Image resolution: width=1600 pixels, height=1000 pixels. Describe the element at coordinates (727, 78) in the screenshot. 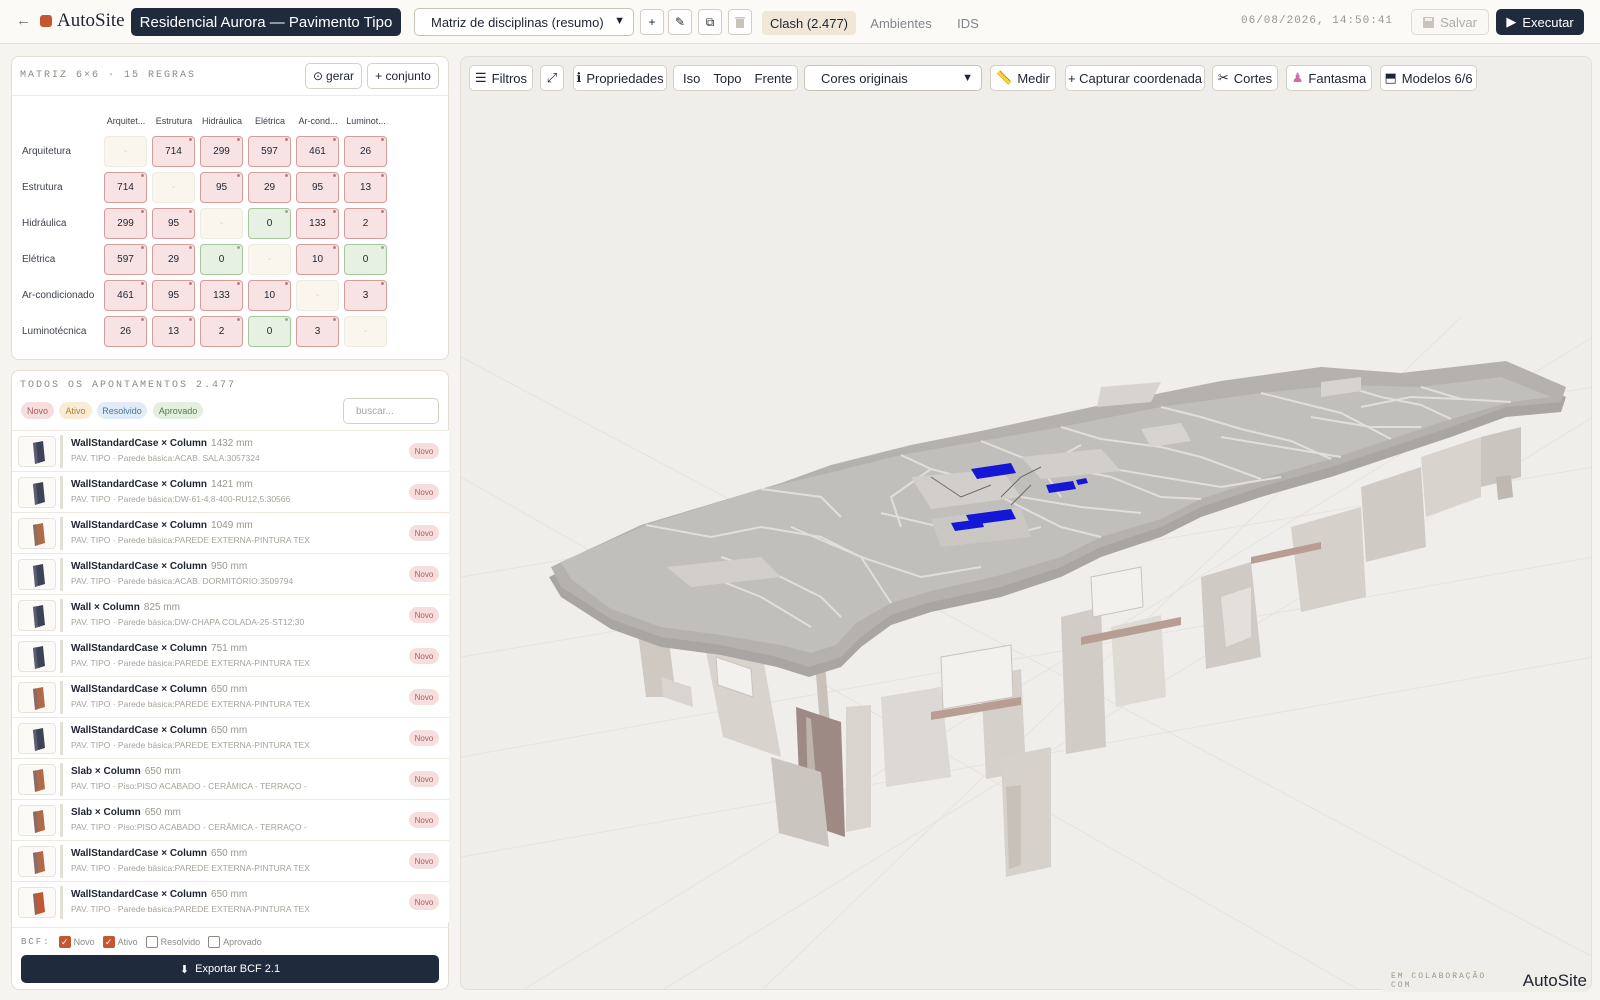

I see `view-topo: Topo` at that location.